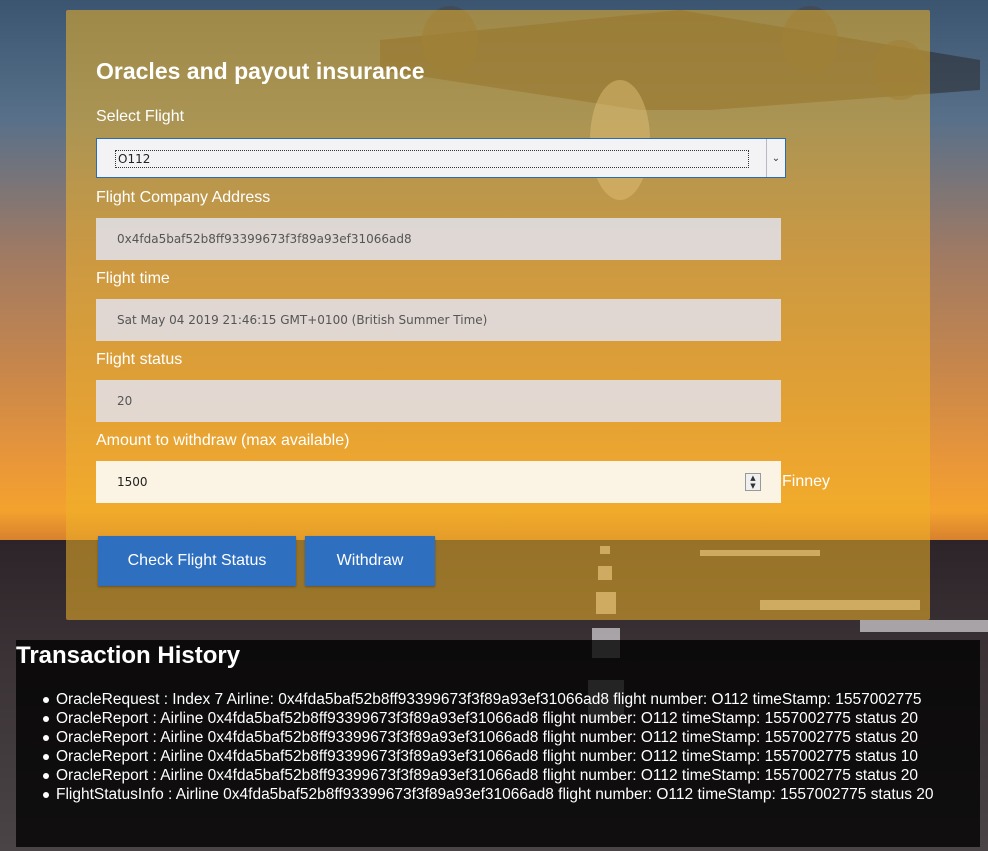 This screenshot has width=988, height=851. Describe the element at coordinates (132, 482) in the screenshot. I see `amount-value: 1500` at that location.